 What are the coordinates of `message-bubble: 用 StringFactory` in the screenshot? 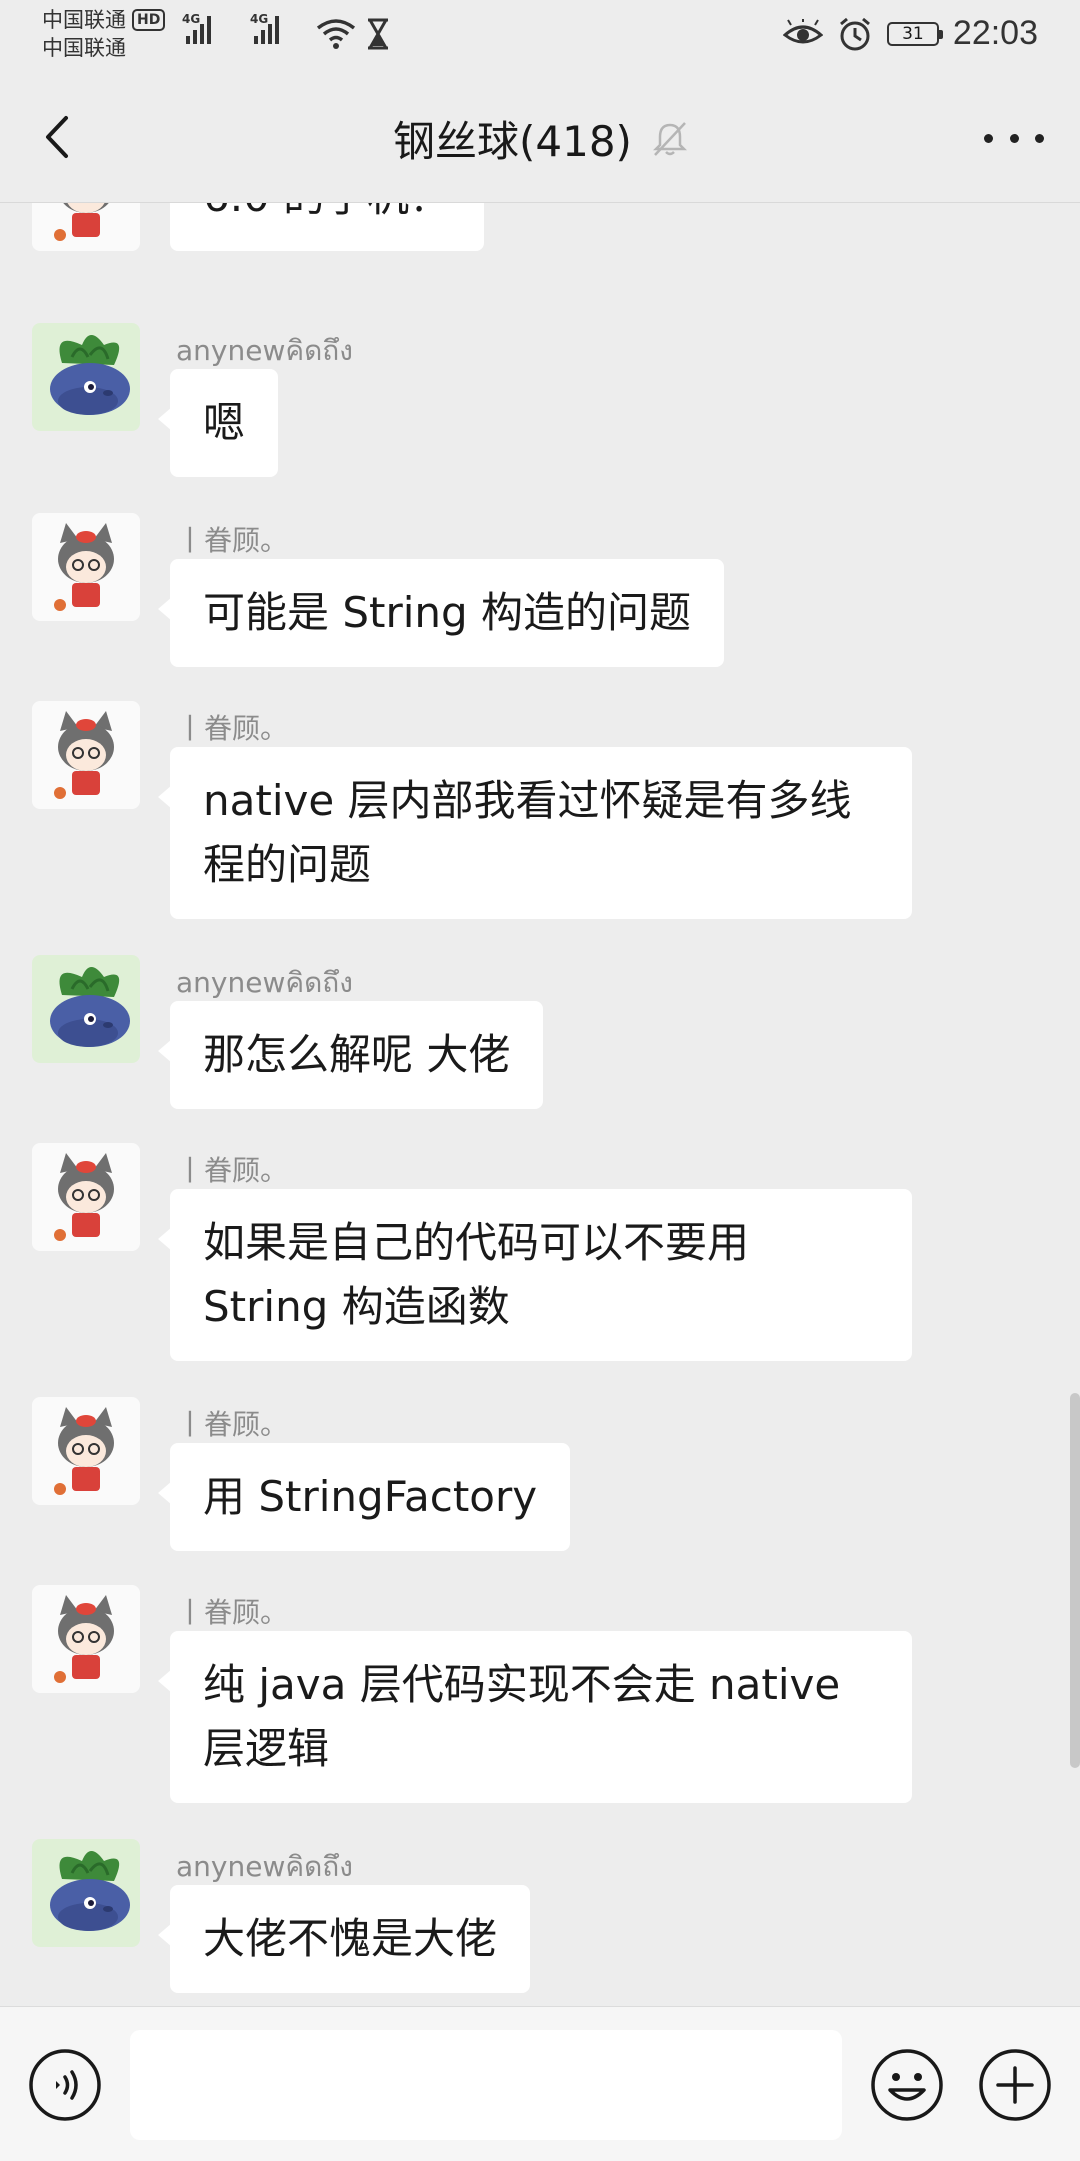 It's located at (364, 1497).